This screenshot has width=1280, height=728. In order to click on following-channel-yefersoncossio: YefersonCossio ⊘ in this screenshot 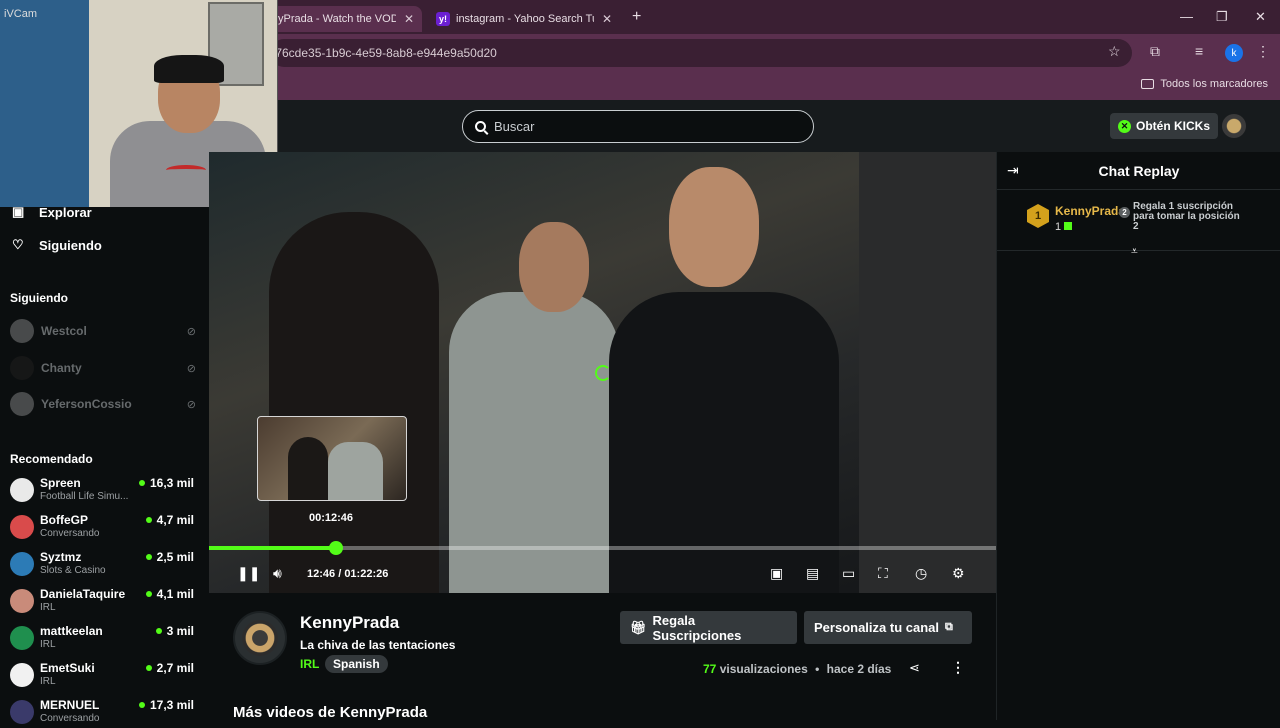, I will do `click(103, 404)`.